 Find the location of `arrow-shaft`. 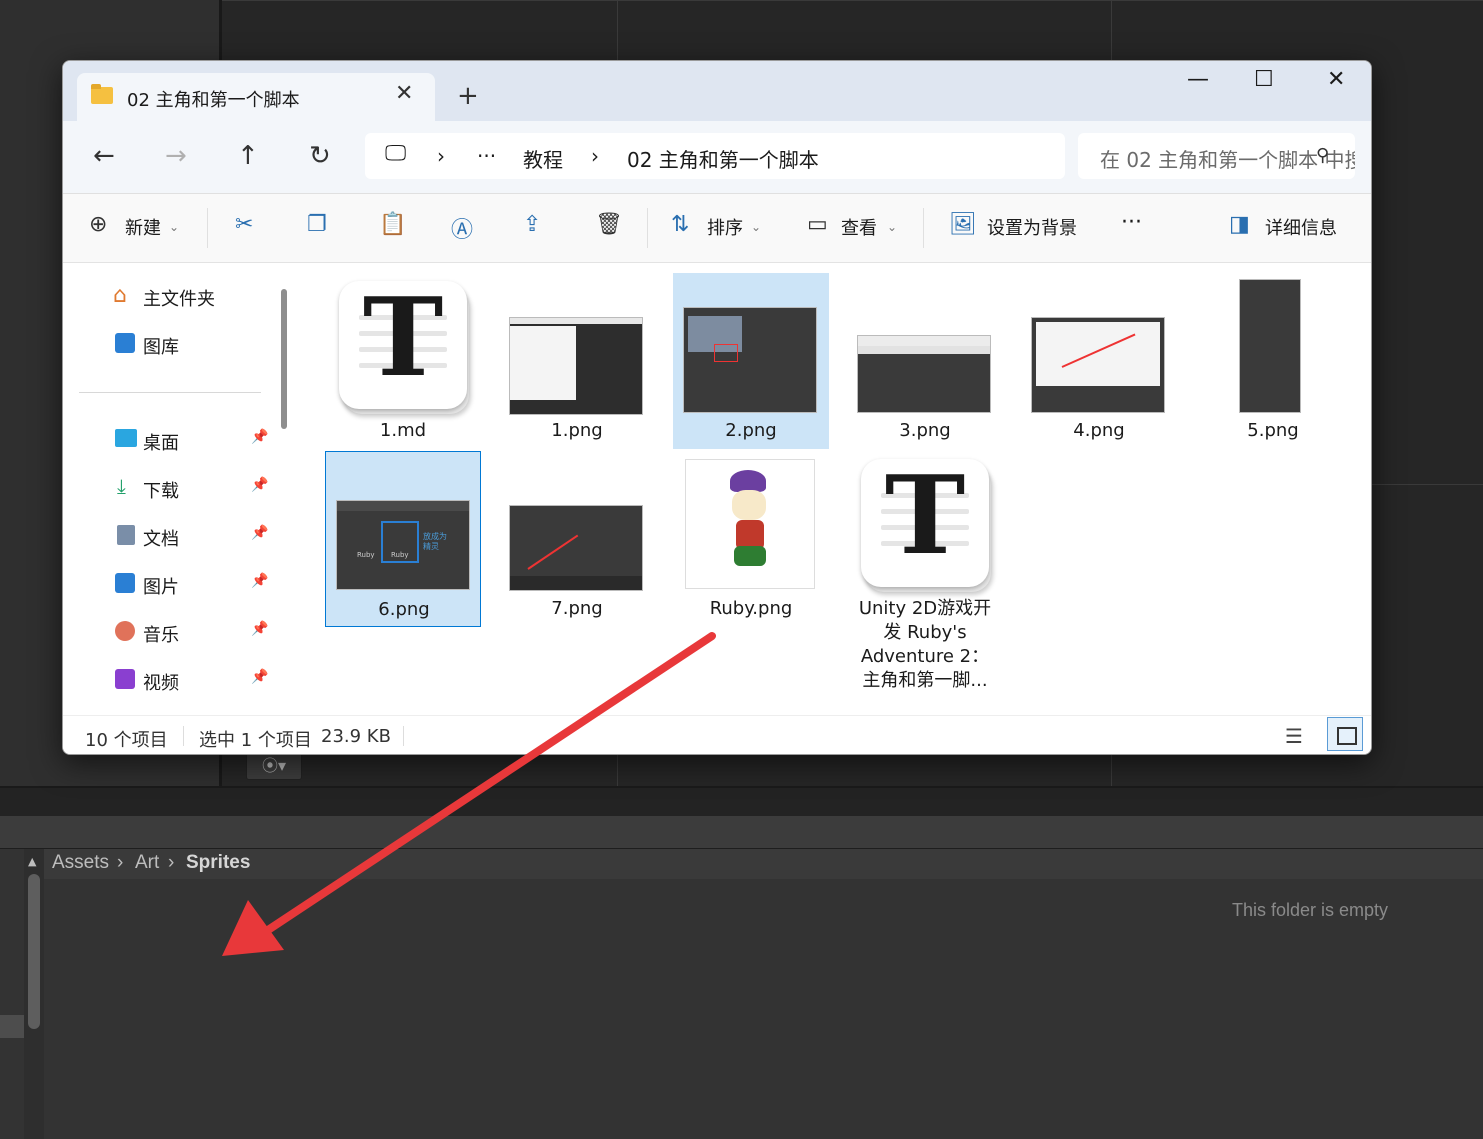

arrow-shaft is located at coordinates (487, 785).